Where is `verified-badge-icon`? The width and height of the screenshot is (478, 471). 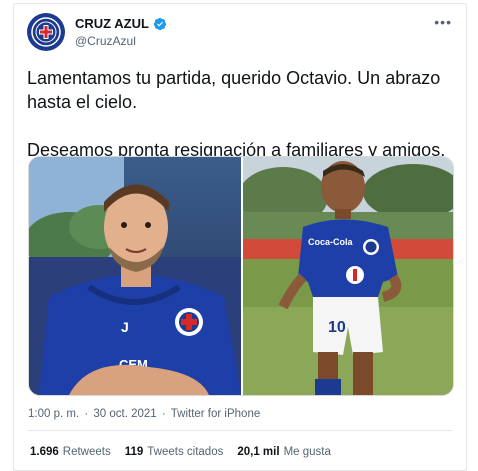 verified-badge-icon is located at coordinates (160, 23).